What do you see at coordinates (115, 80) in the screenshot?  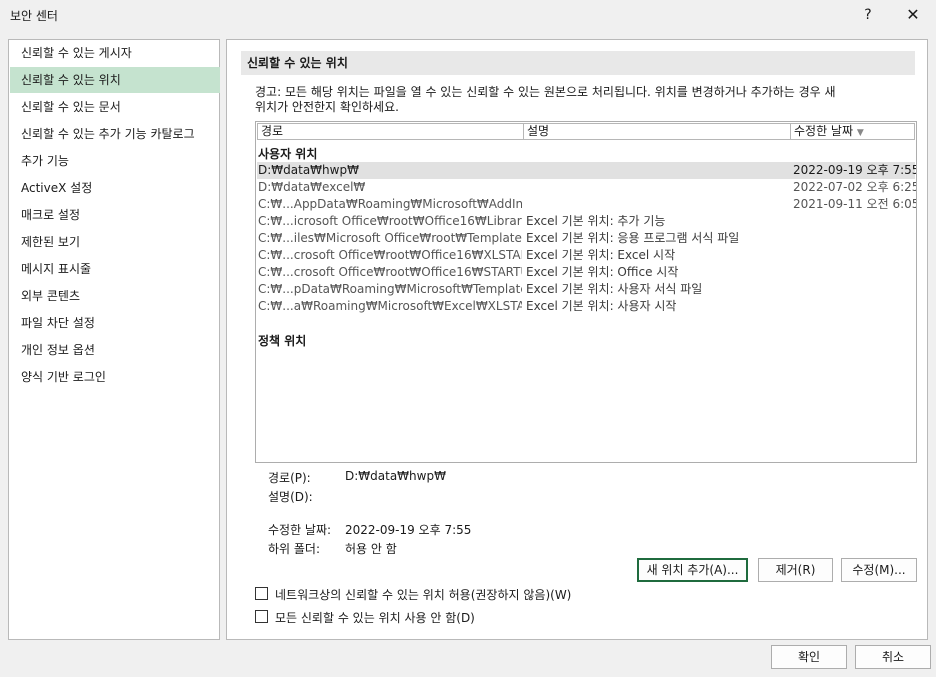 I see `sidebar-item-trusted-locations: 신뢰할 수 있는 위치` at bounding box center [115, 80].